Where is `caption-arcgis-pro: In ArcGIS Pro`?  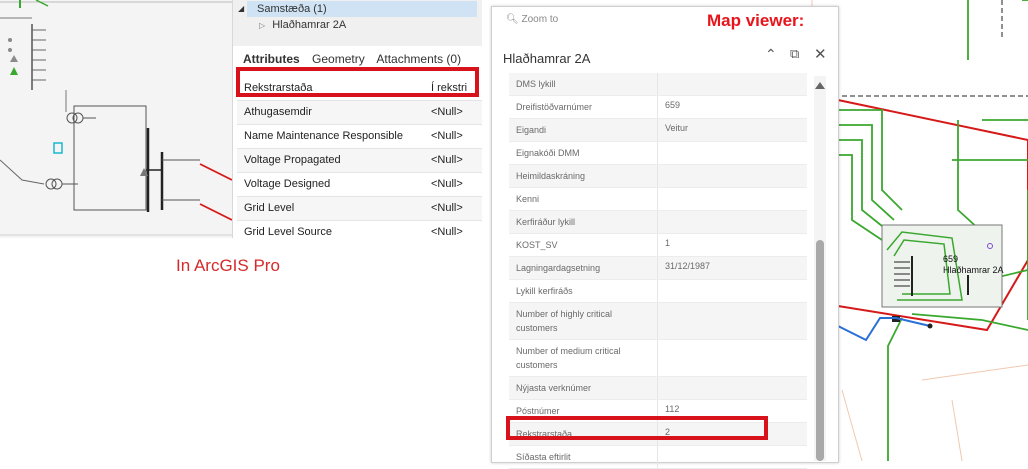
caption-arcgis-pro: In ArcGIS Pro is located at coordinates (228, 265).